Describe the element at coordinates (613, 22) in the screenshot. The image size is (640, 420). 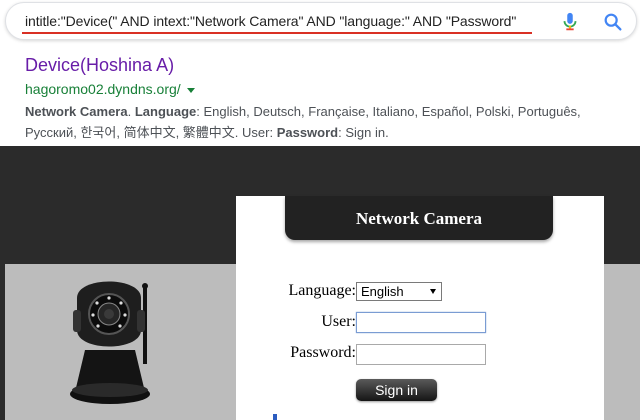
I see `search-icon` at that location.